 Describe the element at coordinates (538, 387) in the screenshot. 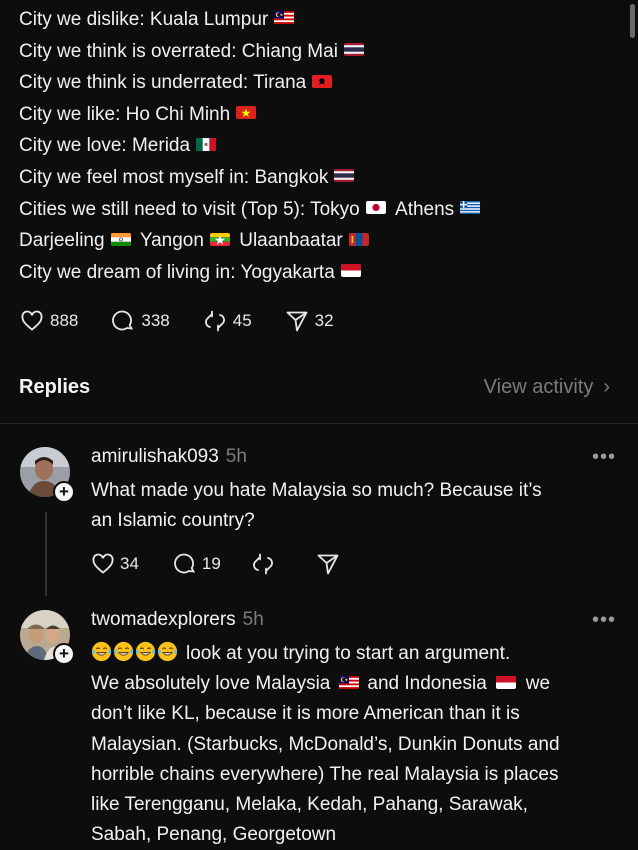

I see `view-activity-label: View activity` at that location.